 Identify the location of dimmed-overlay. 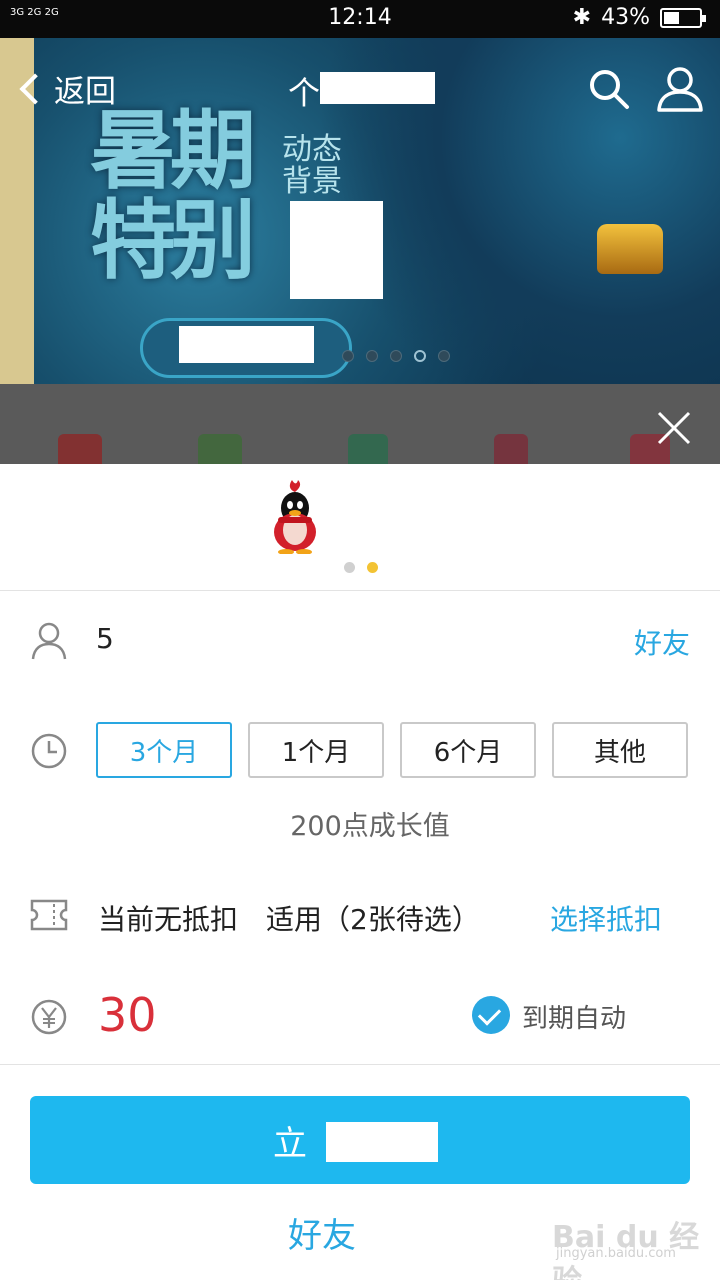
(360, 424).